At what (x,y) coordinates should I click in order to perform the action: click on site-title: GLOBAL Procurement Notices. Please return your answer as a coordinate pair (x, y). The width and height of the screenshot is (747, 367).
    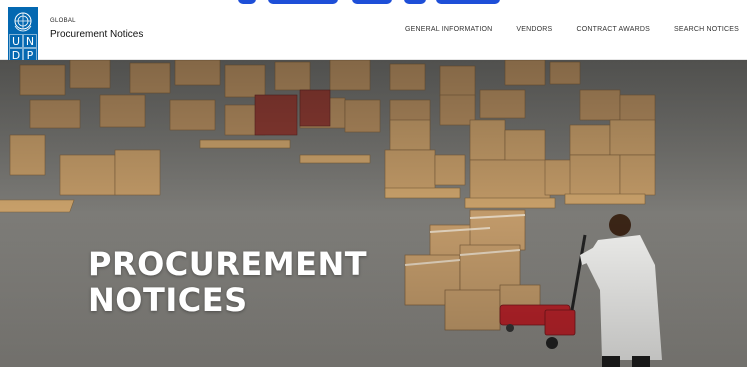
    Looking at the image, I should click on (96, 29).